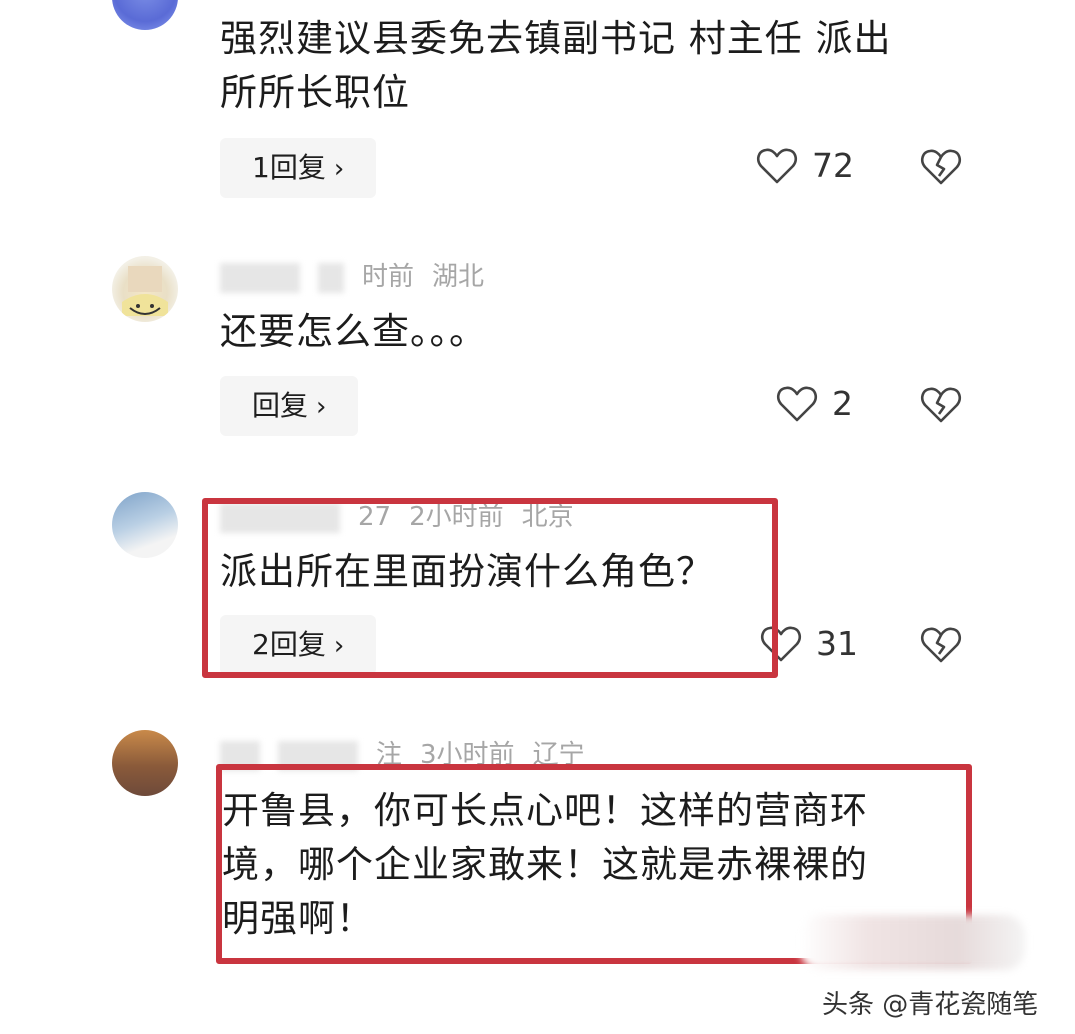 Image resolution: width=1075 pixels, height=1034 pixels. I want to click on comment-text: 还要怎么查。。。, so click(353, 331).